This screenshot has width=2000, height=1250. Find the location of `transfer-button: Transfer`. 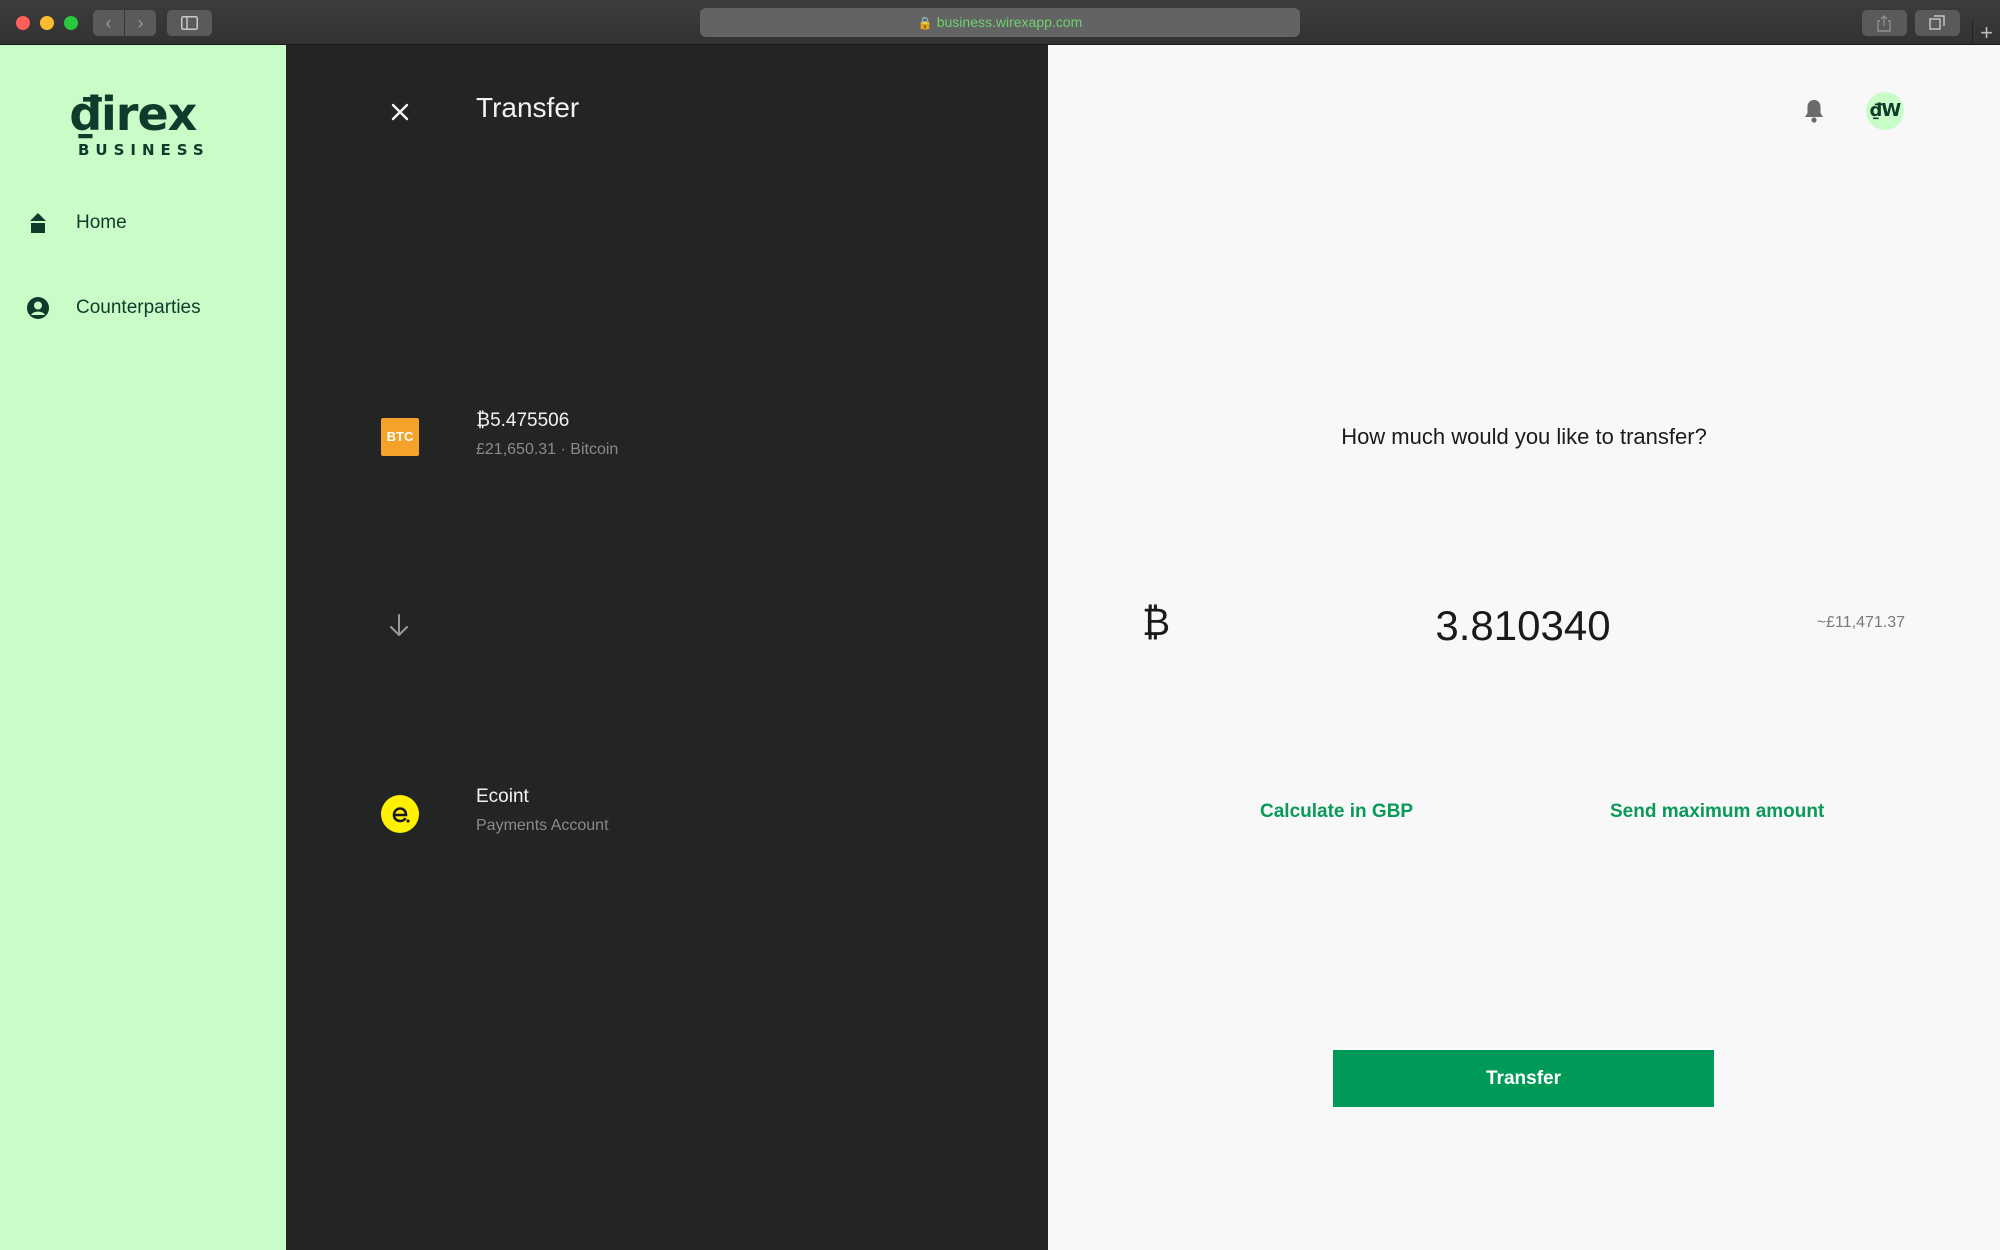

transfer-button: Transfer is located at coordinates (1523, 1078).